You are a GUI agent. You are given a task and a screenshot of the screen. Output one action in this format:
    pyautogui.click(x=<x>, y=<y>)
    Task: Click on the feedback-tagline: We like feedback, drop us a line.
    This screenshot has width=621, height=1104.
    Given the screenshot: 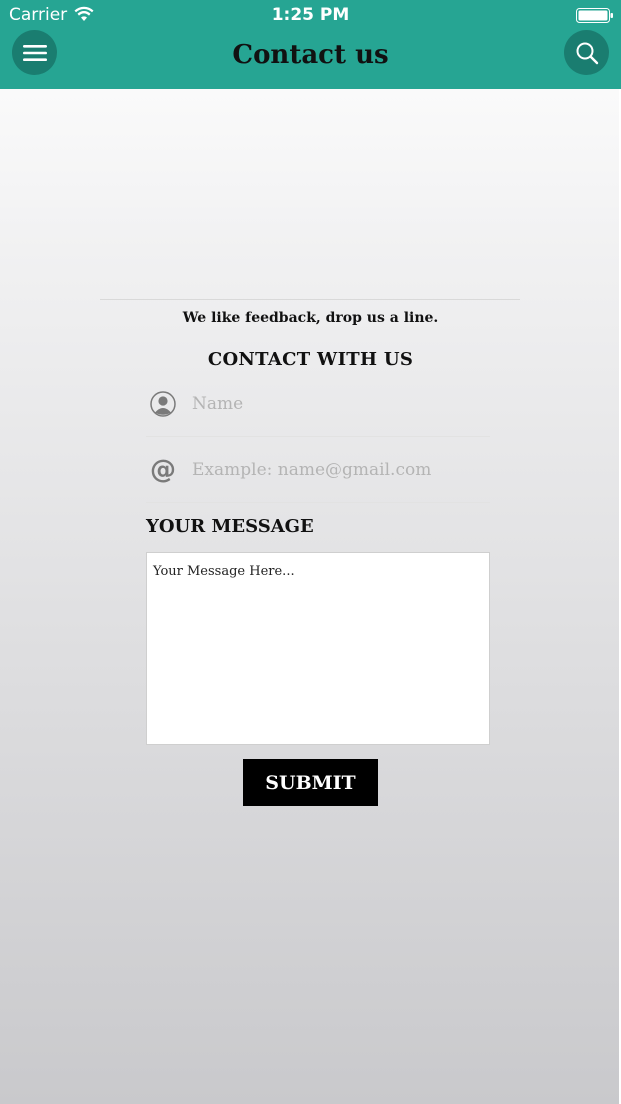 What is the action you would take?
    pyautogui.click(x=310, y=318)
    